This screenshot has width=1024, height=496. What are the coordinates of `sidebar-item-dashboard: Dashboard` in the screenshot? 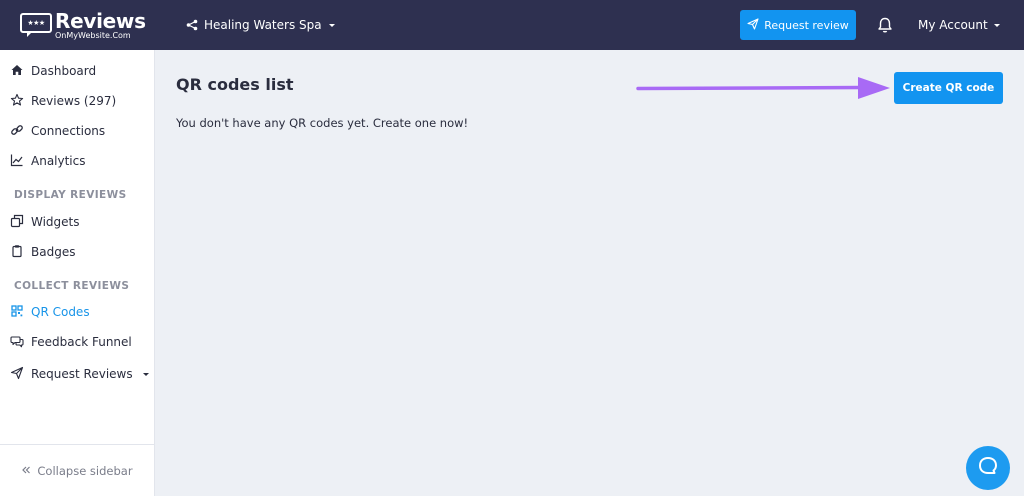 It's located at (53, 71).